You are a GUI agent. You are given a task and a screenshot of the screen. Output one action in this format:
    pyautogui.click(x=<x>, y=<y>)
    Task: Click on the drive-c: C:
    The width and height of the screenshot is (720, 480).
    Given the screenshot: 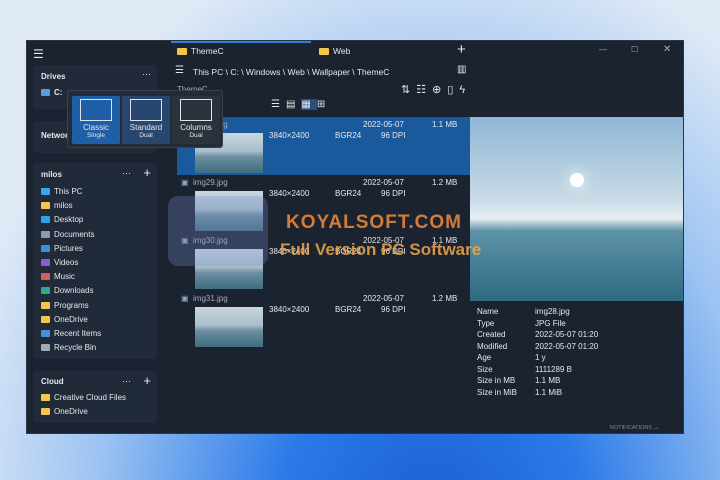 What is the action you would take?
    pyautogui.click(x=51, y=92)
    